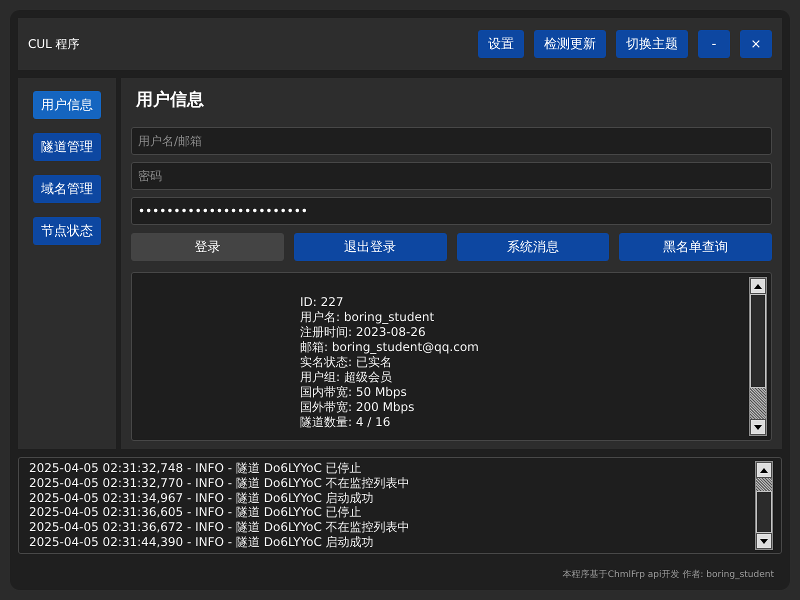 This screenshot has width=800, height=600. Describe the element at coordinates (354, 392) in the screenshot. I see `info-line: 国内带宽: 50 Mbps` at that location.